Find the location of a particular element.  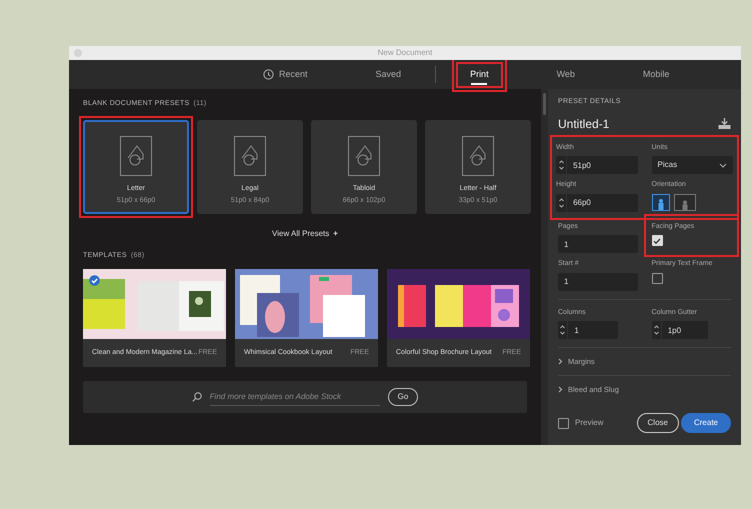

tab: Mobile is located at coordinates (656, 75).